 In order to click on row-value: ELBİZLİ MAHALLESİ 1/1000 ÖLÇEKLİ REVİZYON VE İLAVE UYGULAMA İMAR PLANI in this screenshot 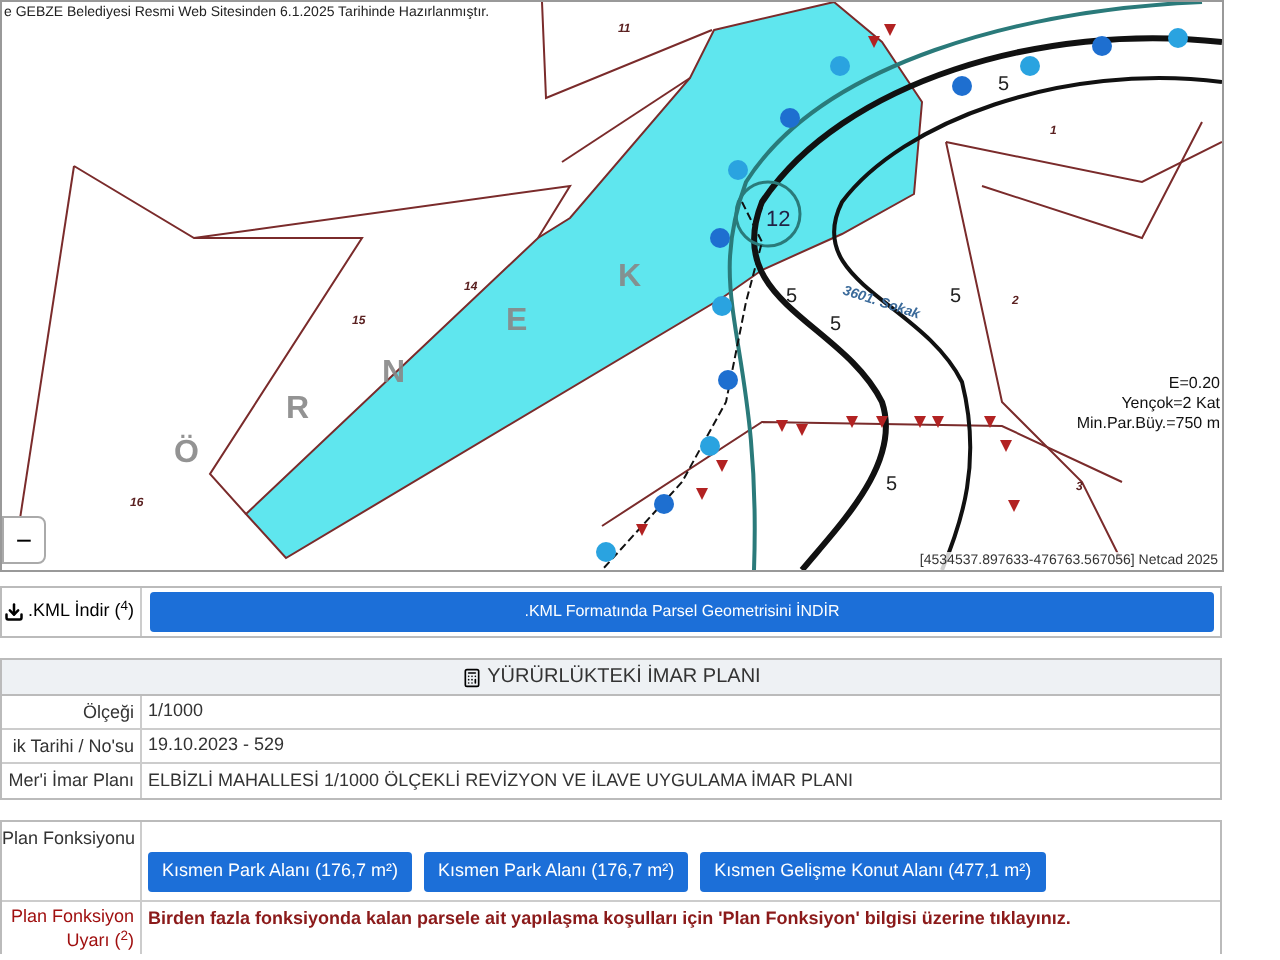, I will do `click(499, 780)`.